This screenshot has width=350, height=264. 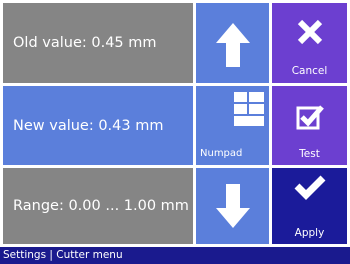 I want to click on checkbox-icon, so click(x=309, y=117).